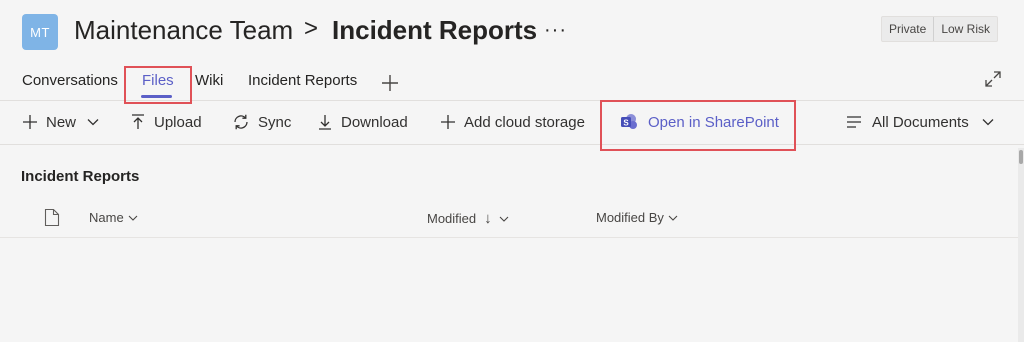 The width and height of the screenshot is (1024, 342). What do you see at coordinates (993, 79) in the screenshot?
I see `expand-icon` at bounding box center [993, 79].